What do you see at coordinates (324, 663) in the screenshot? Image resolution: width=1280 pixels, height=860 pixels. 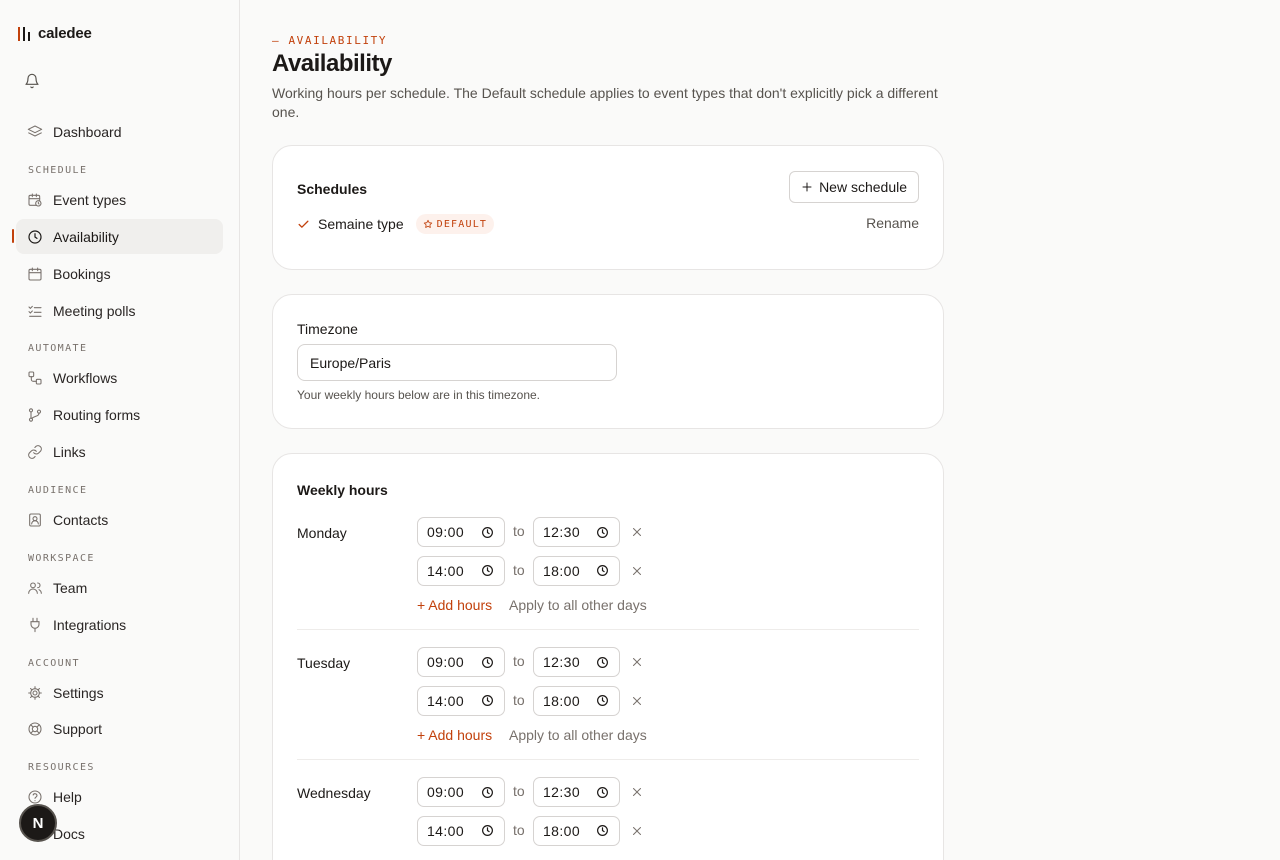 I see `day-label-1: Tuesday` at bounding box center [324, 663].